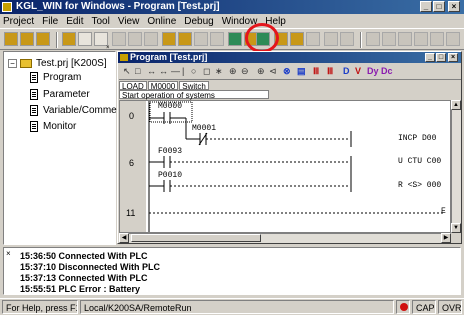  What do you see at coordinates (84, 110) in the screenshot?
I see `tree-item-label: Variable/Comment` at bounding box center [84, 110].